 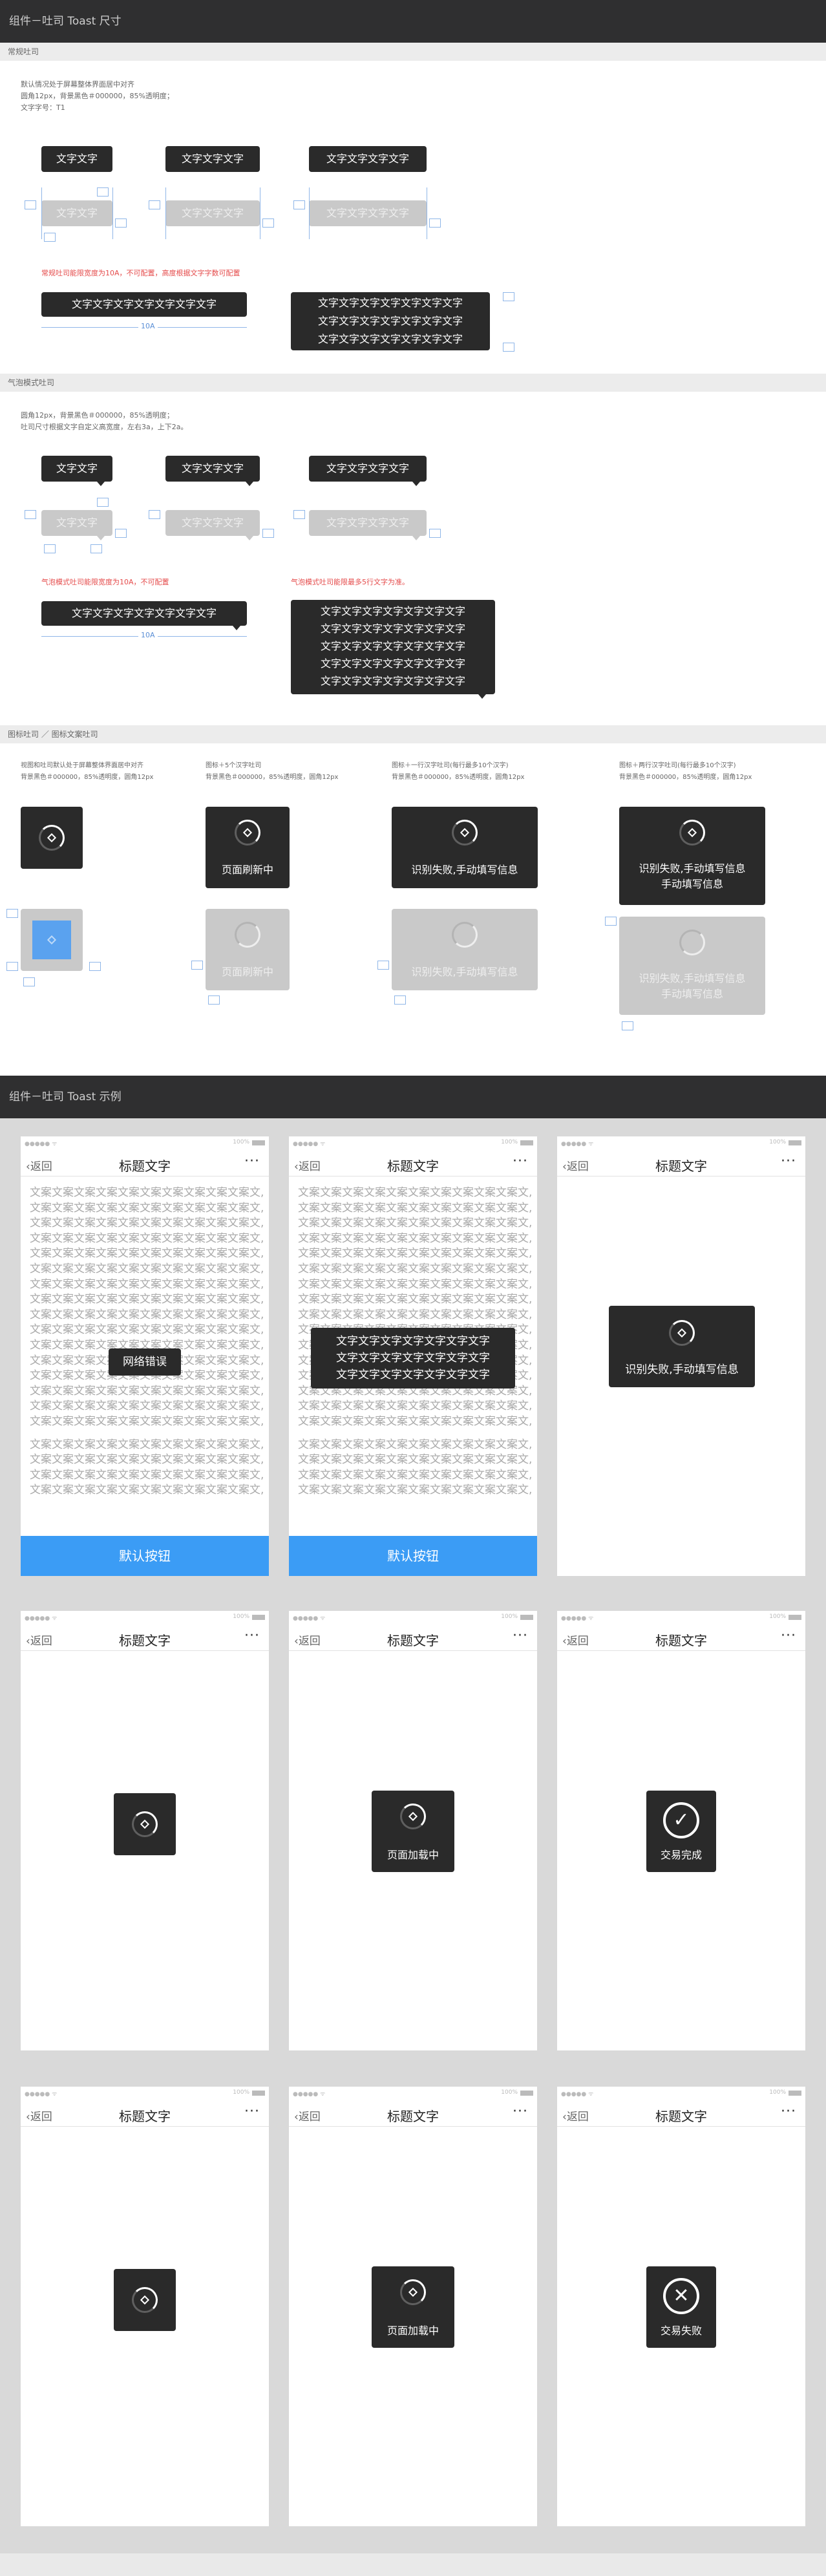 What do you see at coordinates (368, 159) in the screenshot?
I see `toast-sample: 文字文字文字文字` at bounding box center [368, 159].